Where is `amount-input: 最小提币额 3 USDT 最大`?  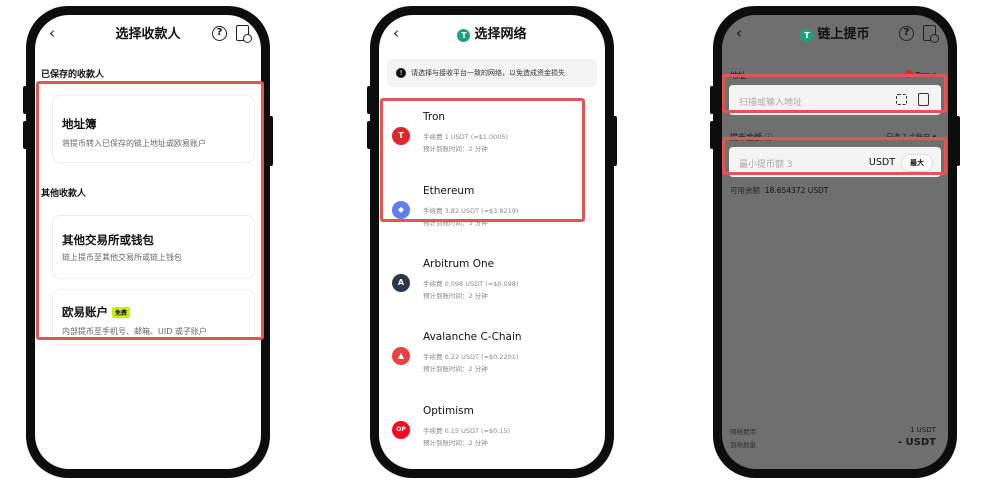
amount-input: 最小提币额 3 USDT 最大 is located at coordinates (835, 162).